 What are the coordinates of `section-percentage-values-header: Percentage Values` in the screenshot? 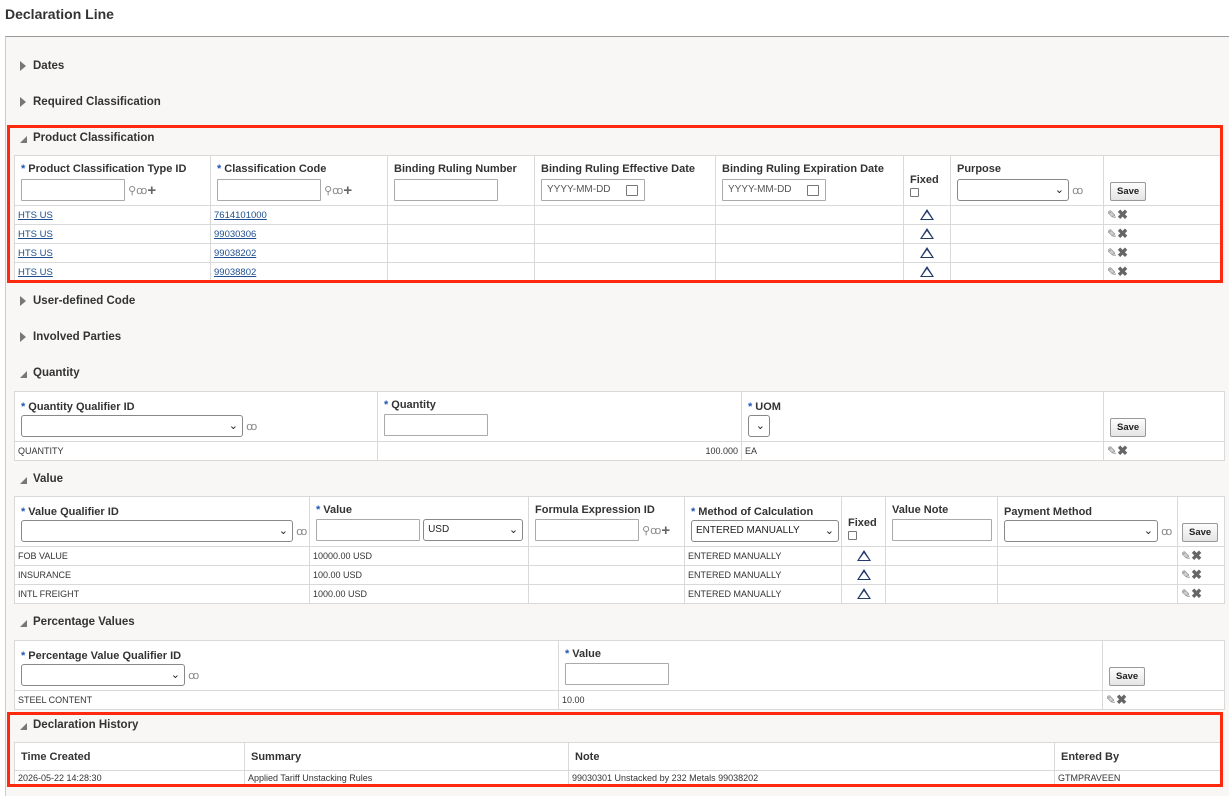 It's located at (77, 622).